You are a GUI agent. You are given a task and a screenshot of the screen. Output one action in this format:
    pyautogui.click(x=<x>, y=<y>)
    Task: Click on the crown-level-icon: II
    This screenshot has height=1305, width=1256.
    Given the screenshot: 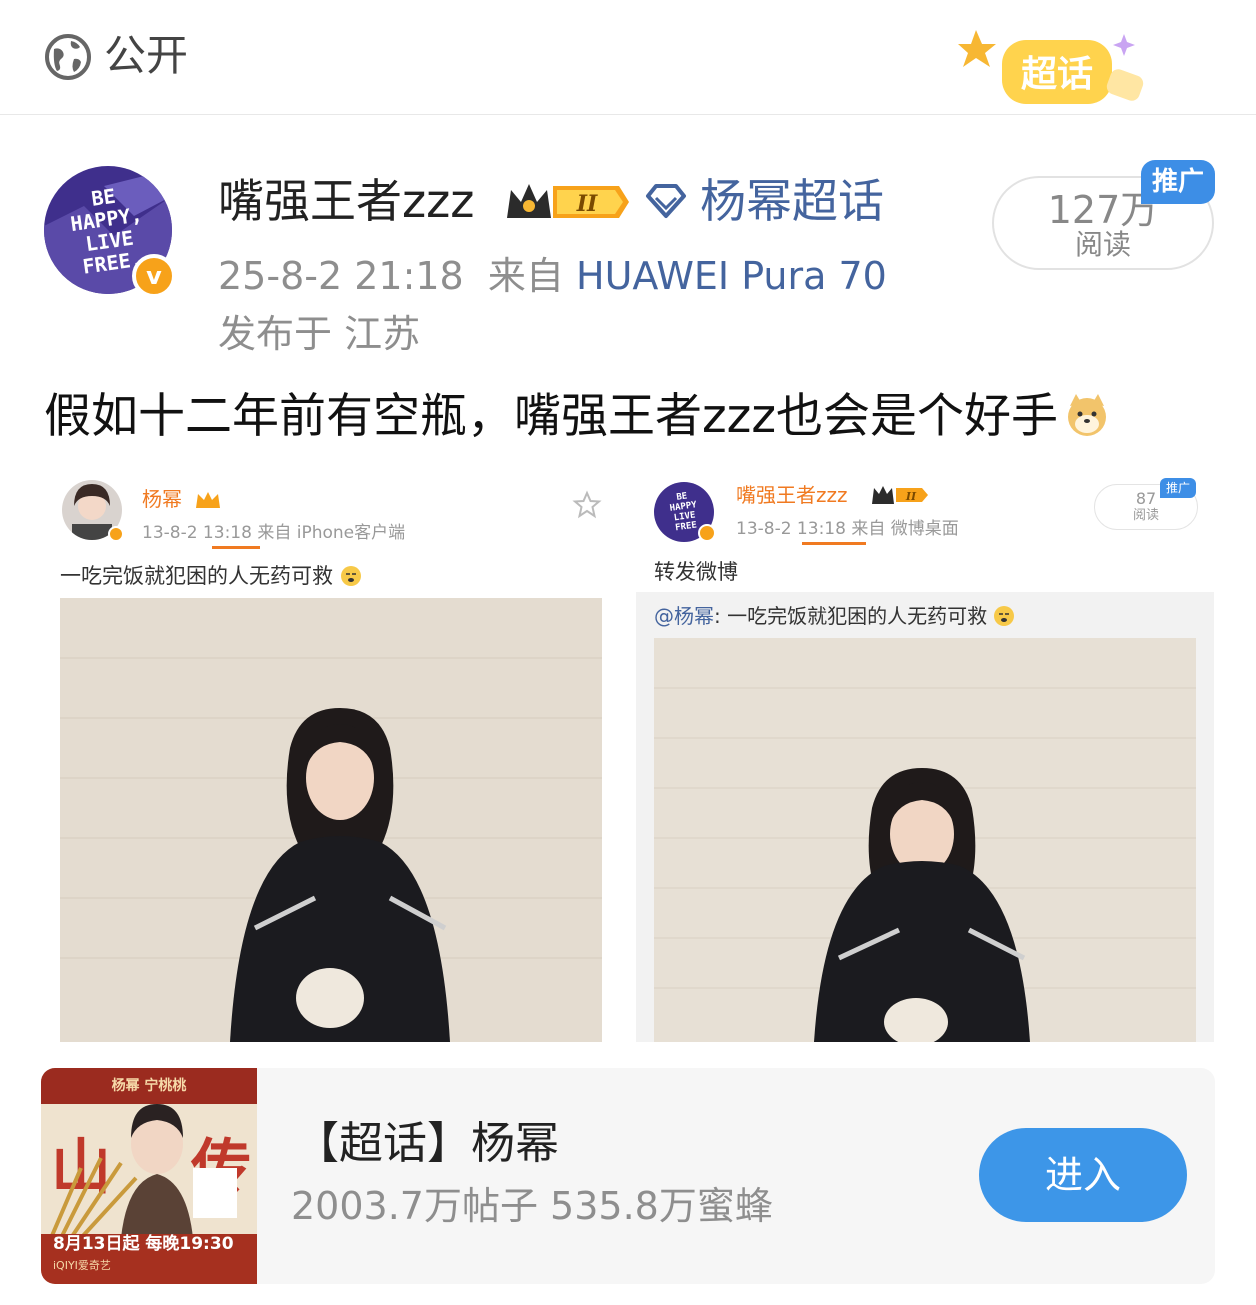 What is the action you would take?
    pyautogui.click(x=568, y=202)
    